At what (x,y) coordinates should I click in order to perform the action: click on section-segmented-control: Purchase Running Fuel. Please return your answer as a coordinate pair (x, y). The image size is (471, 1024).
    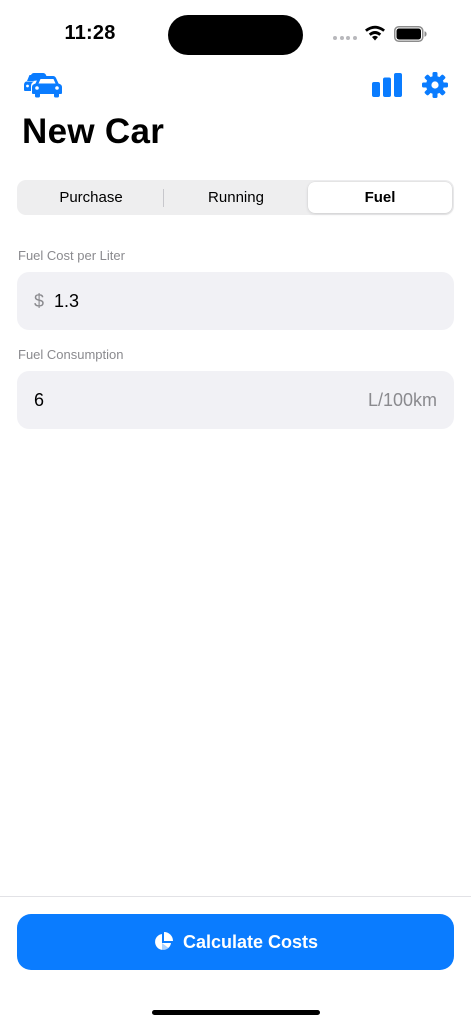
    Looking at the image, I should click on (235, 197).